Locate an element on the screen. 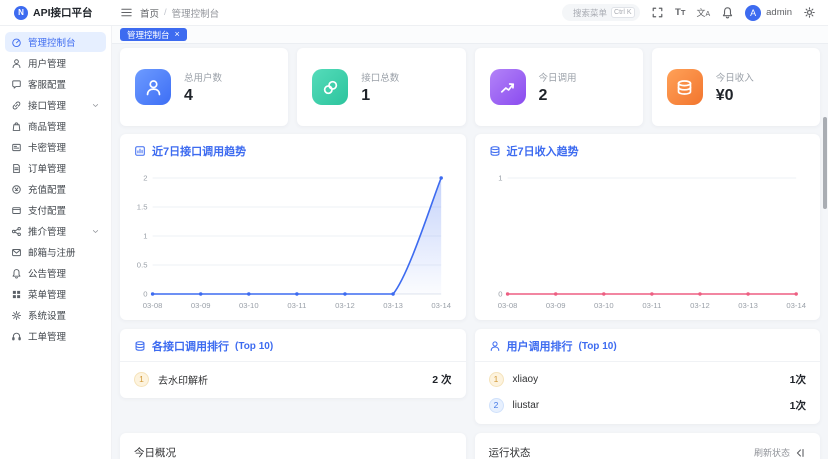 The width and height of the screenshot is (828, 459). coin-icon is located at coordinates (16, 189).